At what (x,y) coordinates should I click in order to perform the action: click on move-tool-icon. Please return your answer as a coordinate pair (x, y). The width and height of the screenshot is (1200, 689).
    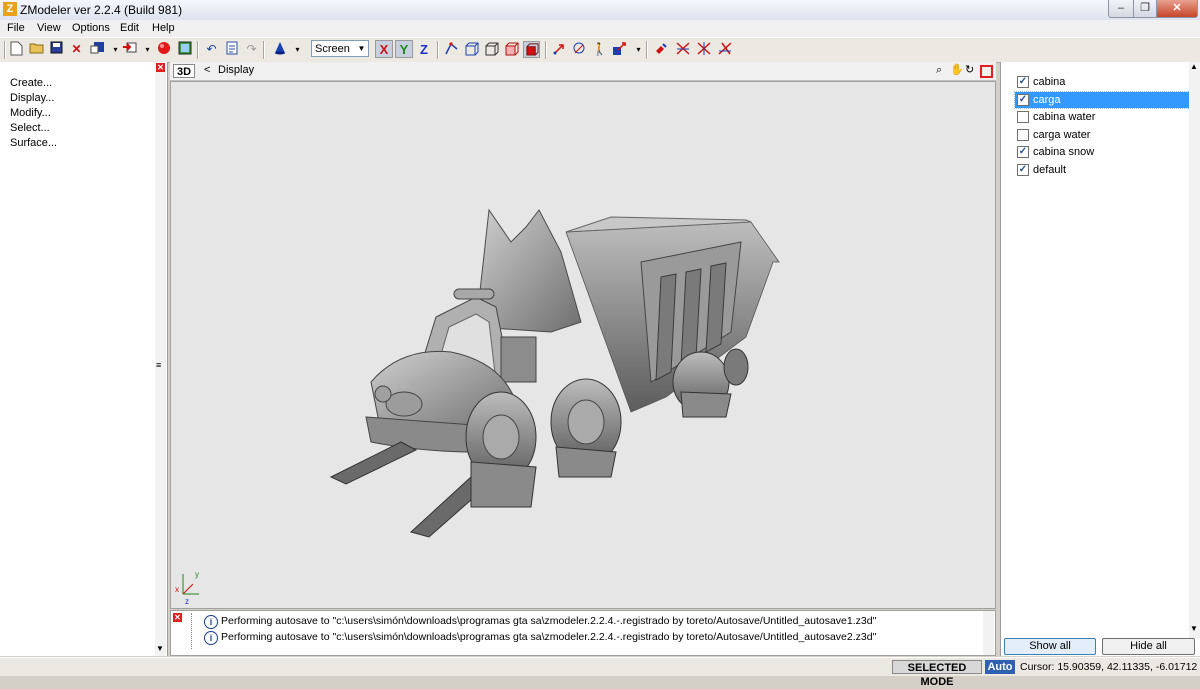
    Looking at the image, I should click on (559, 49).